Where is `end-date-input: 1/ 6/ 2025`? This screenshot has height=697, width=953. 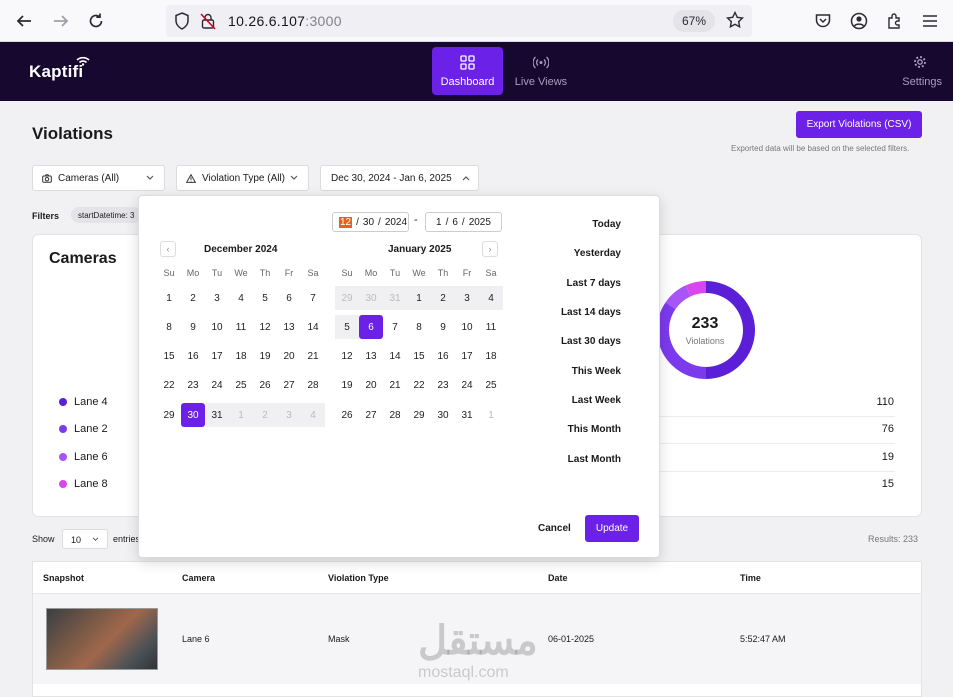 end-date-input: 1/ 6/ 2025 is located at coordinates (463, 222).